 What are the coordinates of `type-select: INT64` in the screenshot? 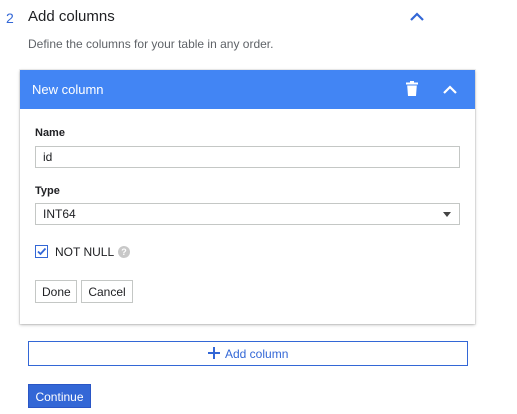 It's located at (247, 214).